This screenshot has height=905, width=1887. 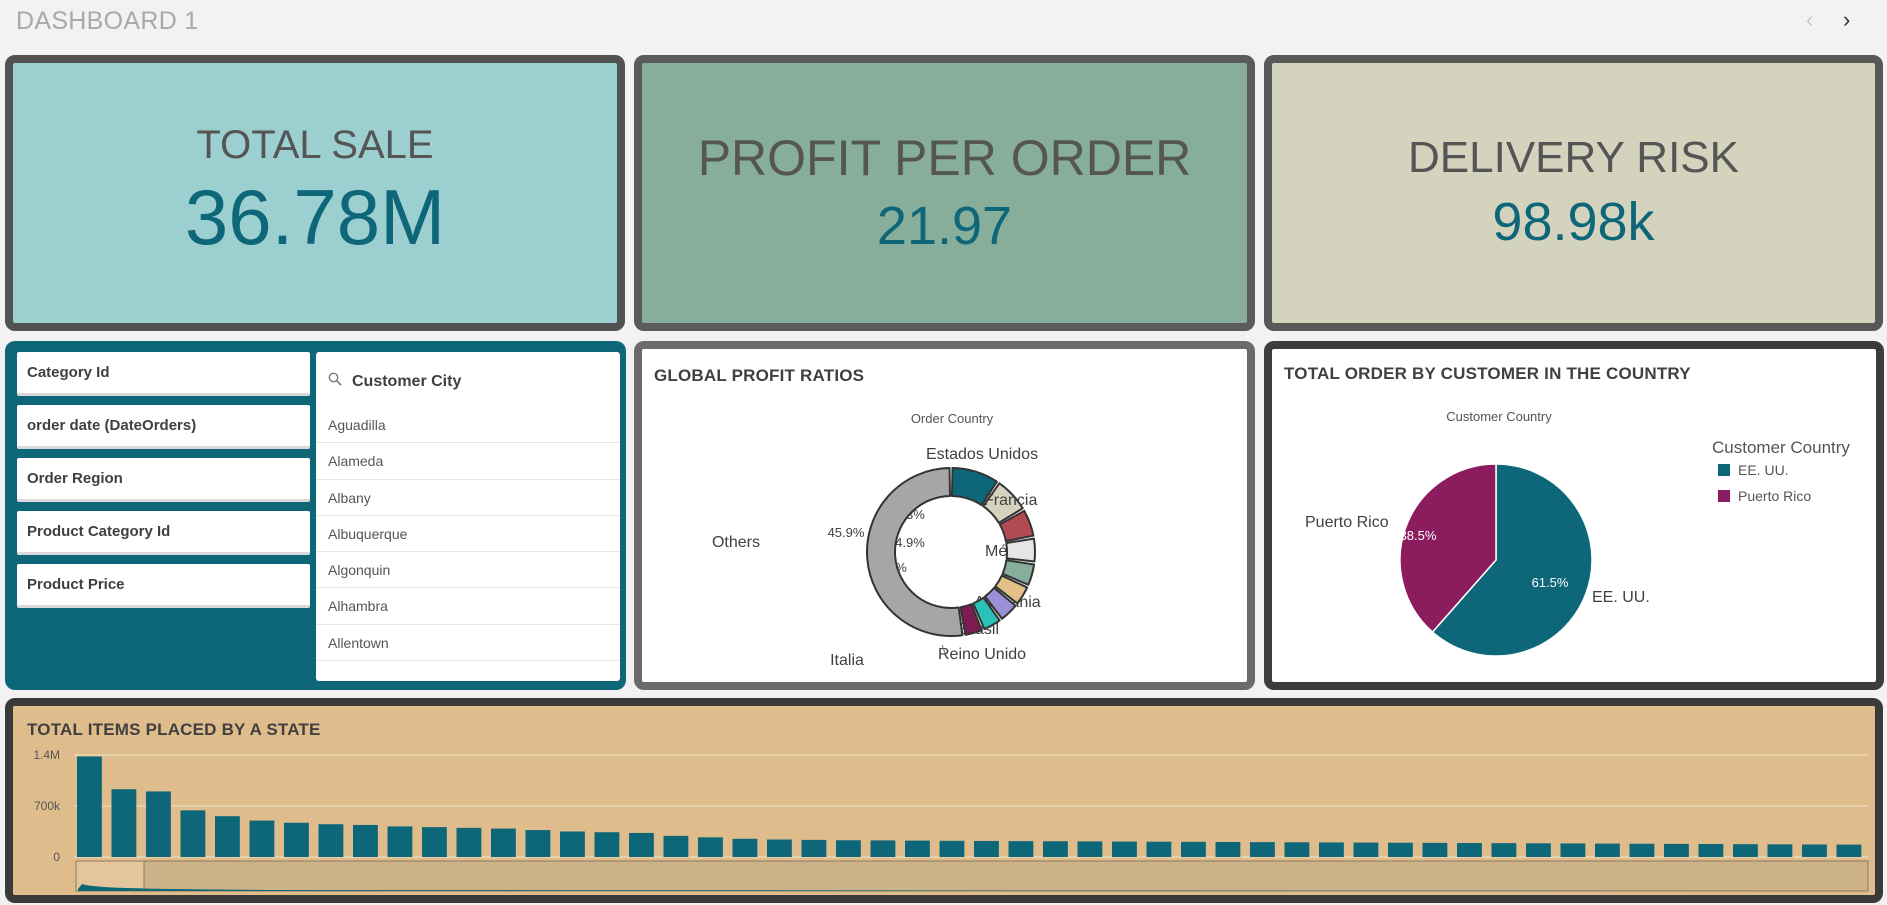 What do you see at coordinates (982, 454) in the screenshot?
I see `slice-label: Estados Unidos` at bounding box center [982, 454].